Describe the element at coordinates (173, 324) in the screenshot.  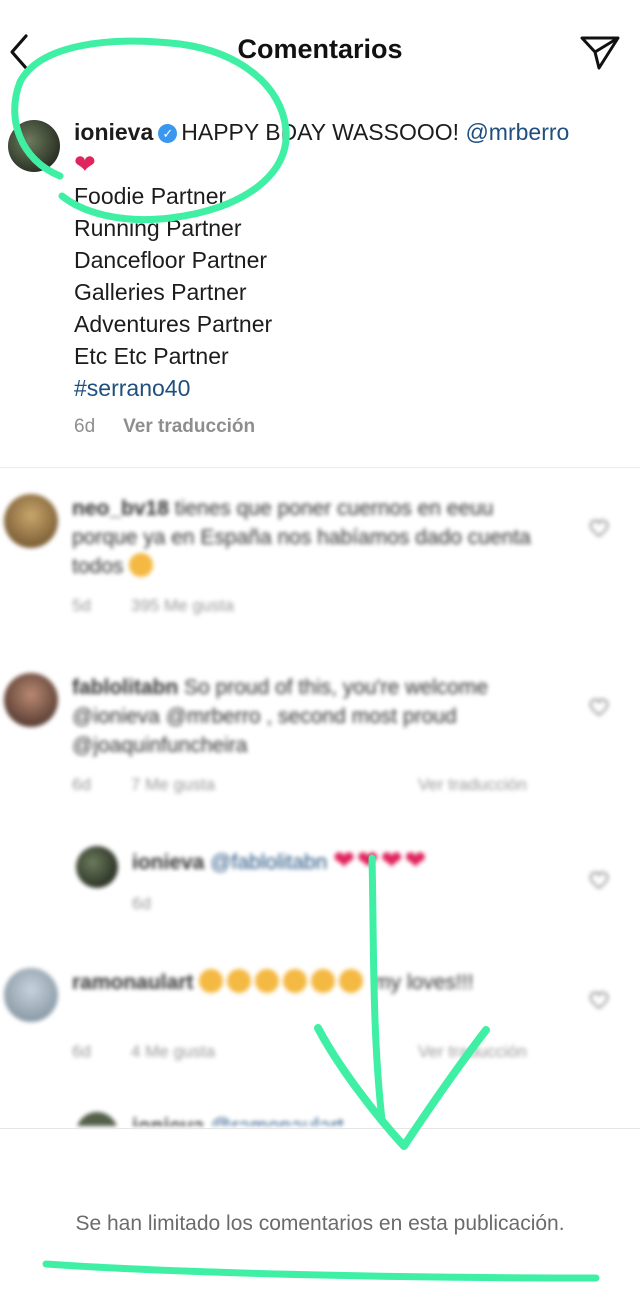
I see `caption-line: Adventures Partner` at that location.